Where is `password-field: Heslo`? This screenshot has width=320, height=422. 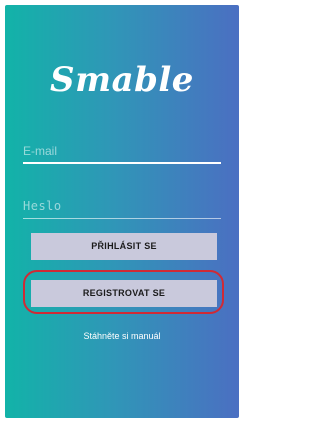 password-field: Heslo is located at coordinates (122, 208).